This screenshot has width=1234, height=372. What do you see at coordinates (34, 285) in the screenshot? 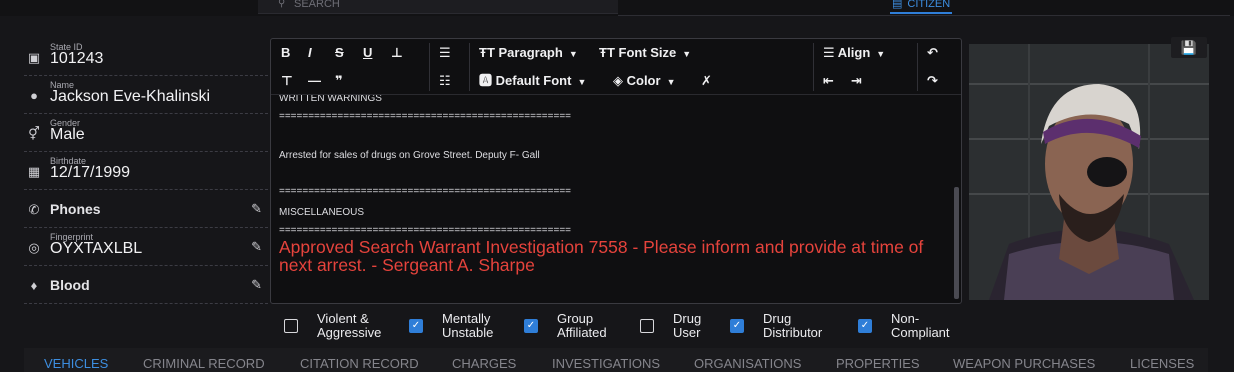
I see `blood-drop-icon: ♦` at bounding box center [34, 285].